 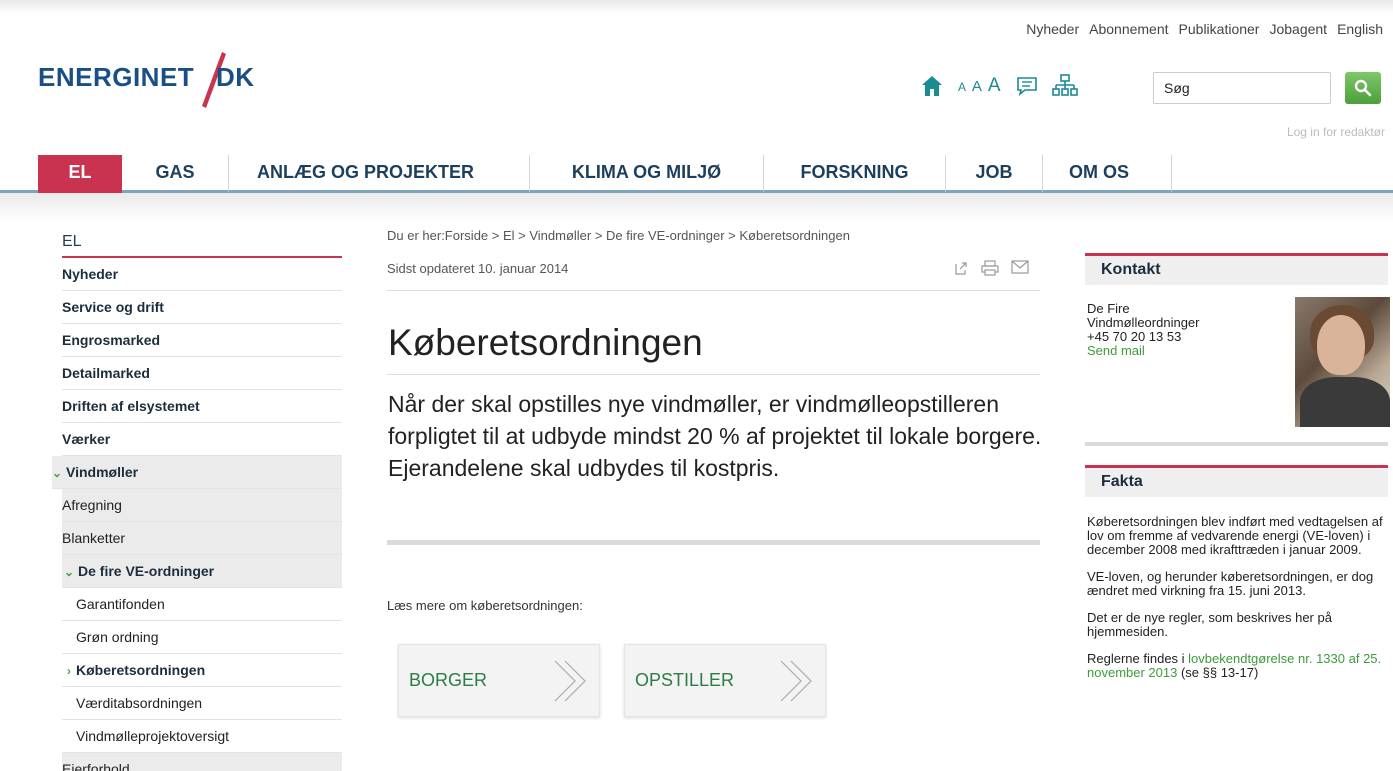 I want to click on sidebar-item-label: Vindmøller, so click(x=102, y=472).